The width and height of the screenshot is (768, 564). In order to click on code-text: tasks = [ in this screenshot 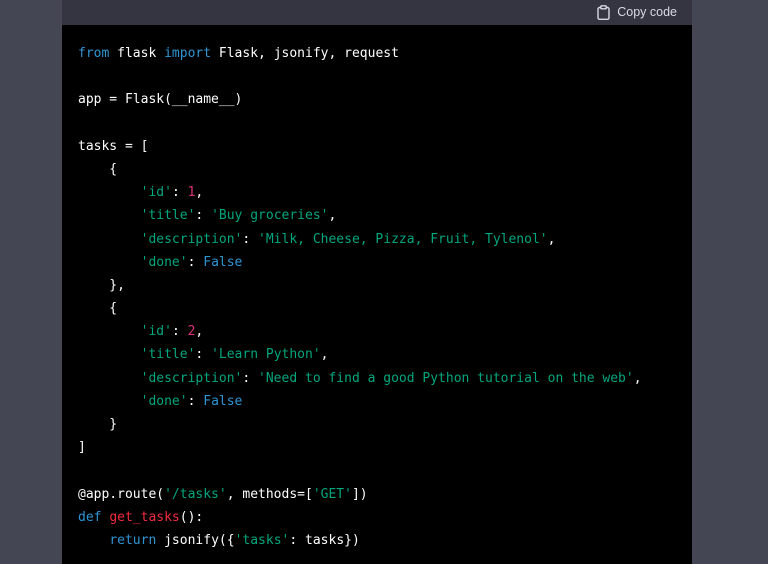, I will do `click(113, 146)`.